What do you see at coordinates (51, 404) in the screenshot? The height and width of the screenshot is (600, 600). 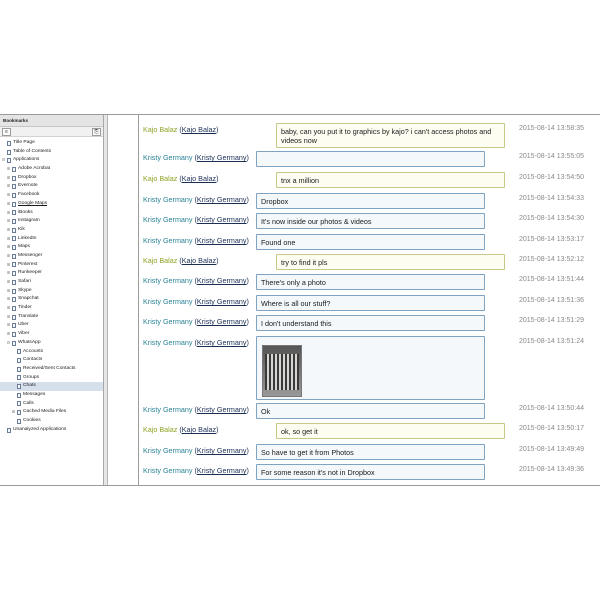 I see `bookmark-item: Calls` at bounding box center [51, 404].